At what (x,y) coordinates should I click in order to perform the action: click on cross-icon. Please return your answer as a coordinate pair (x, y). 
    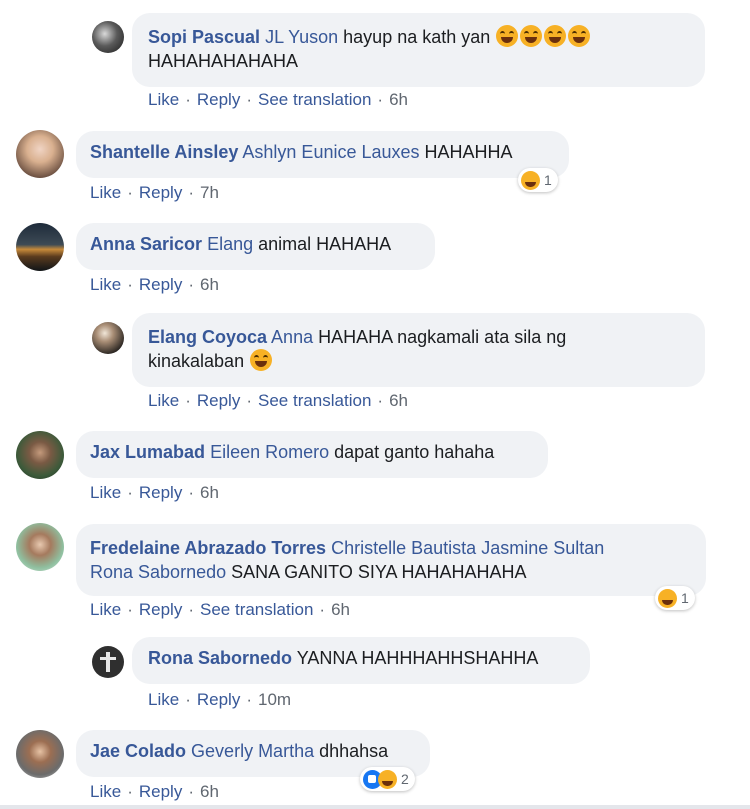
    Looking at the image, I should click on (108, 662).